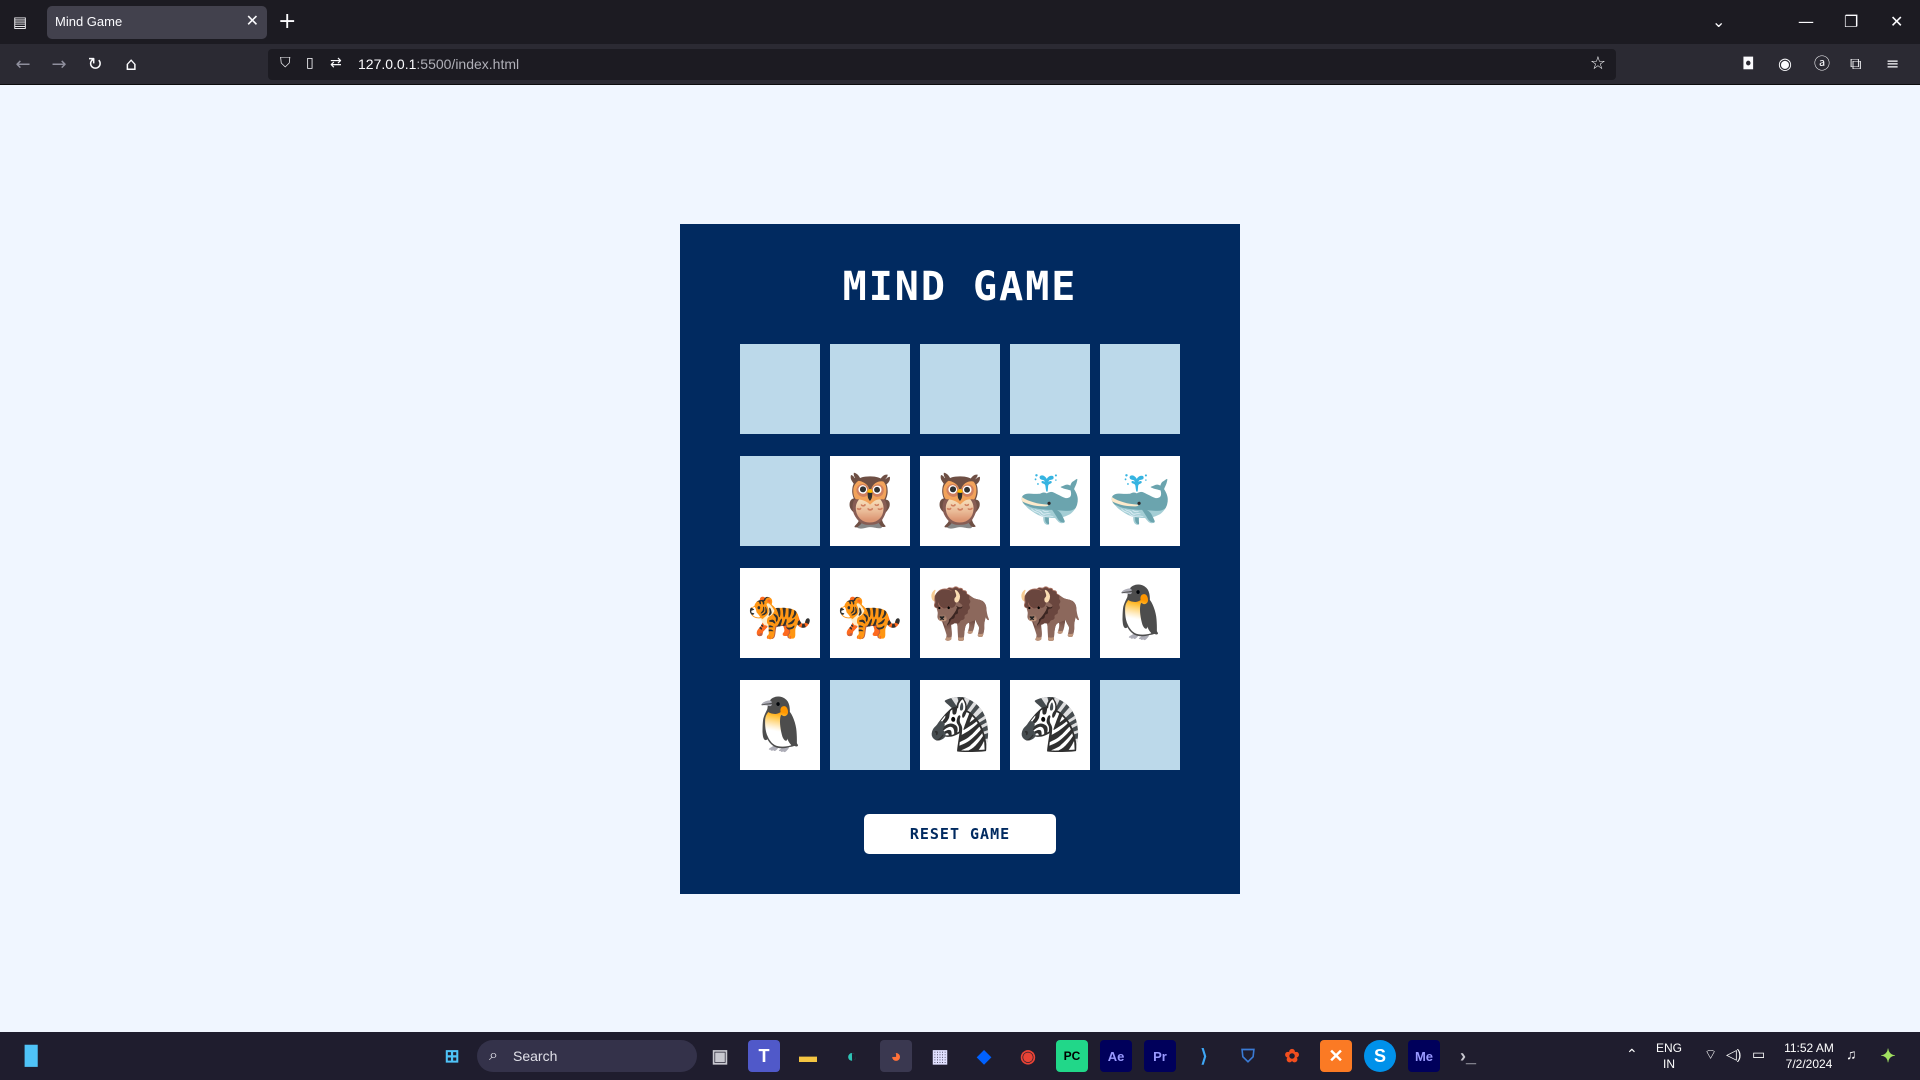  What do you see at coordinates (59, 65) in the screenshot?
I see `forward-icon: →` at bounding box center [59, 65].